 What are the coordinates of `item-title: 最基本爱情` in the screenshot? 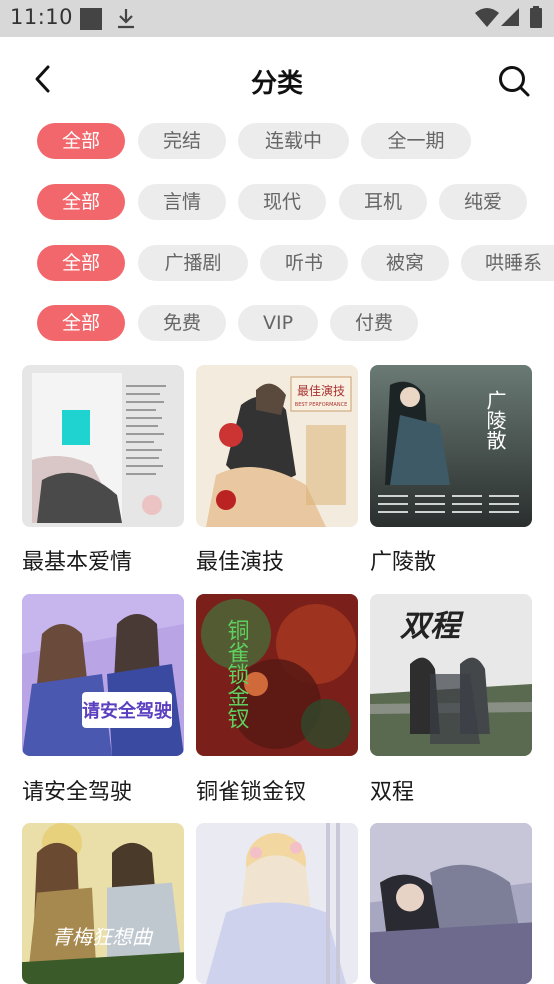 It's located at (77, 560).